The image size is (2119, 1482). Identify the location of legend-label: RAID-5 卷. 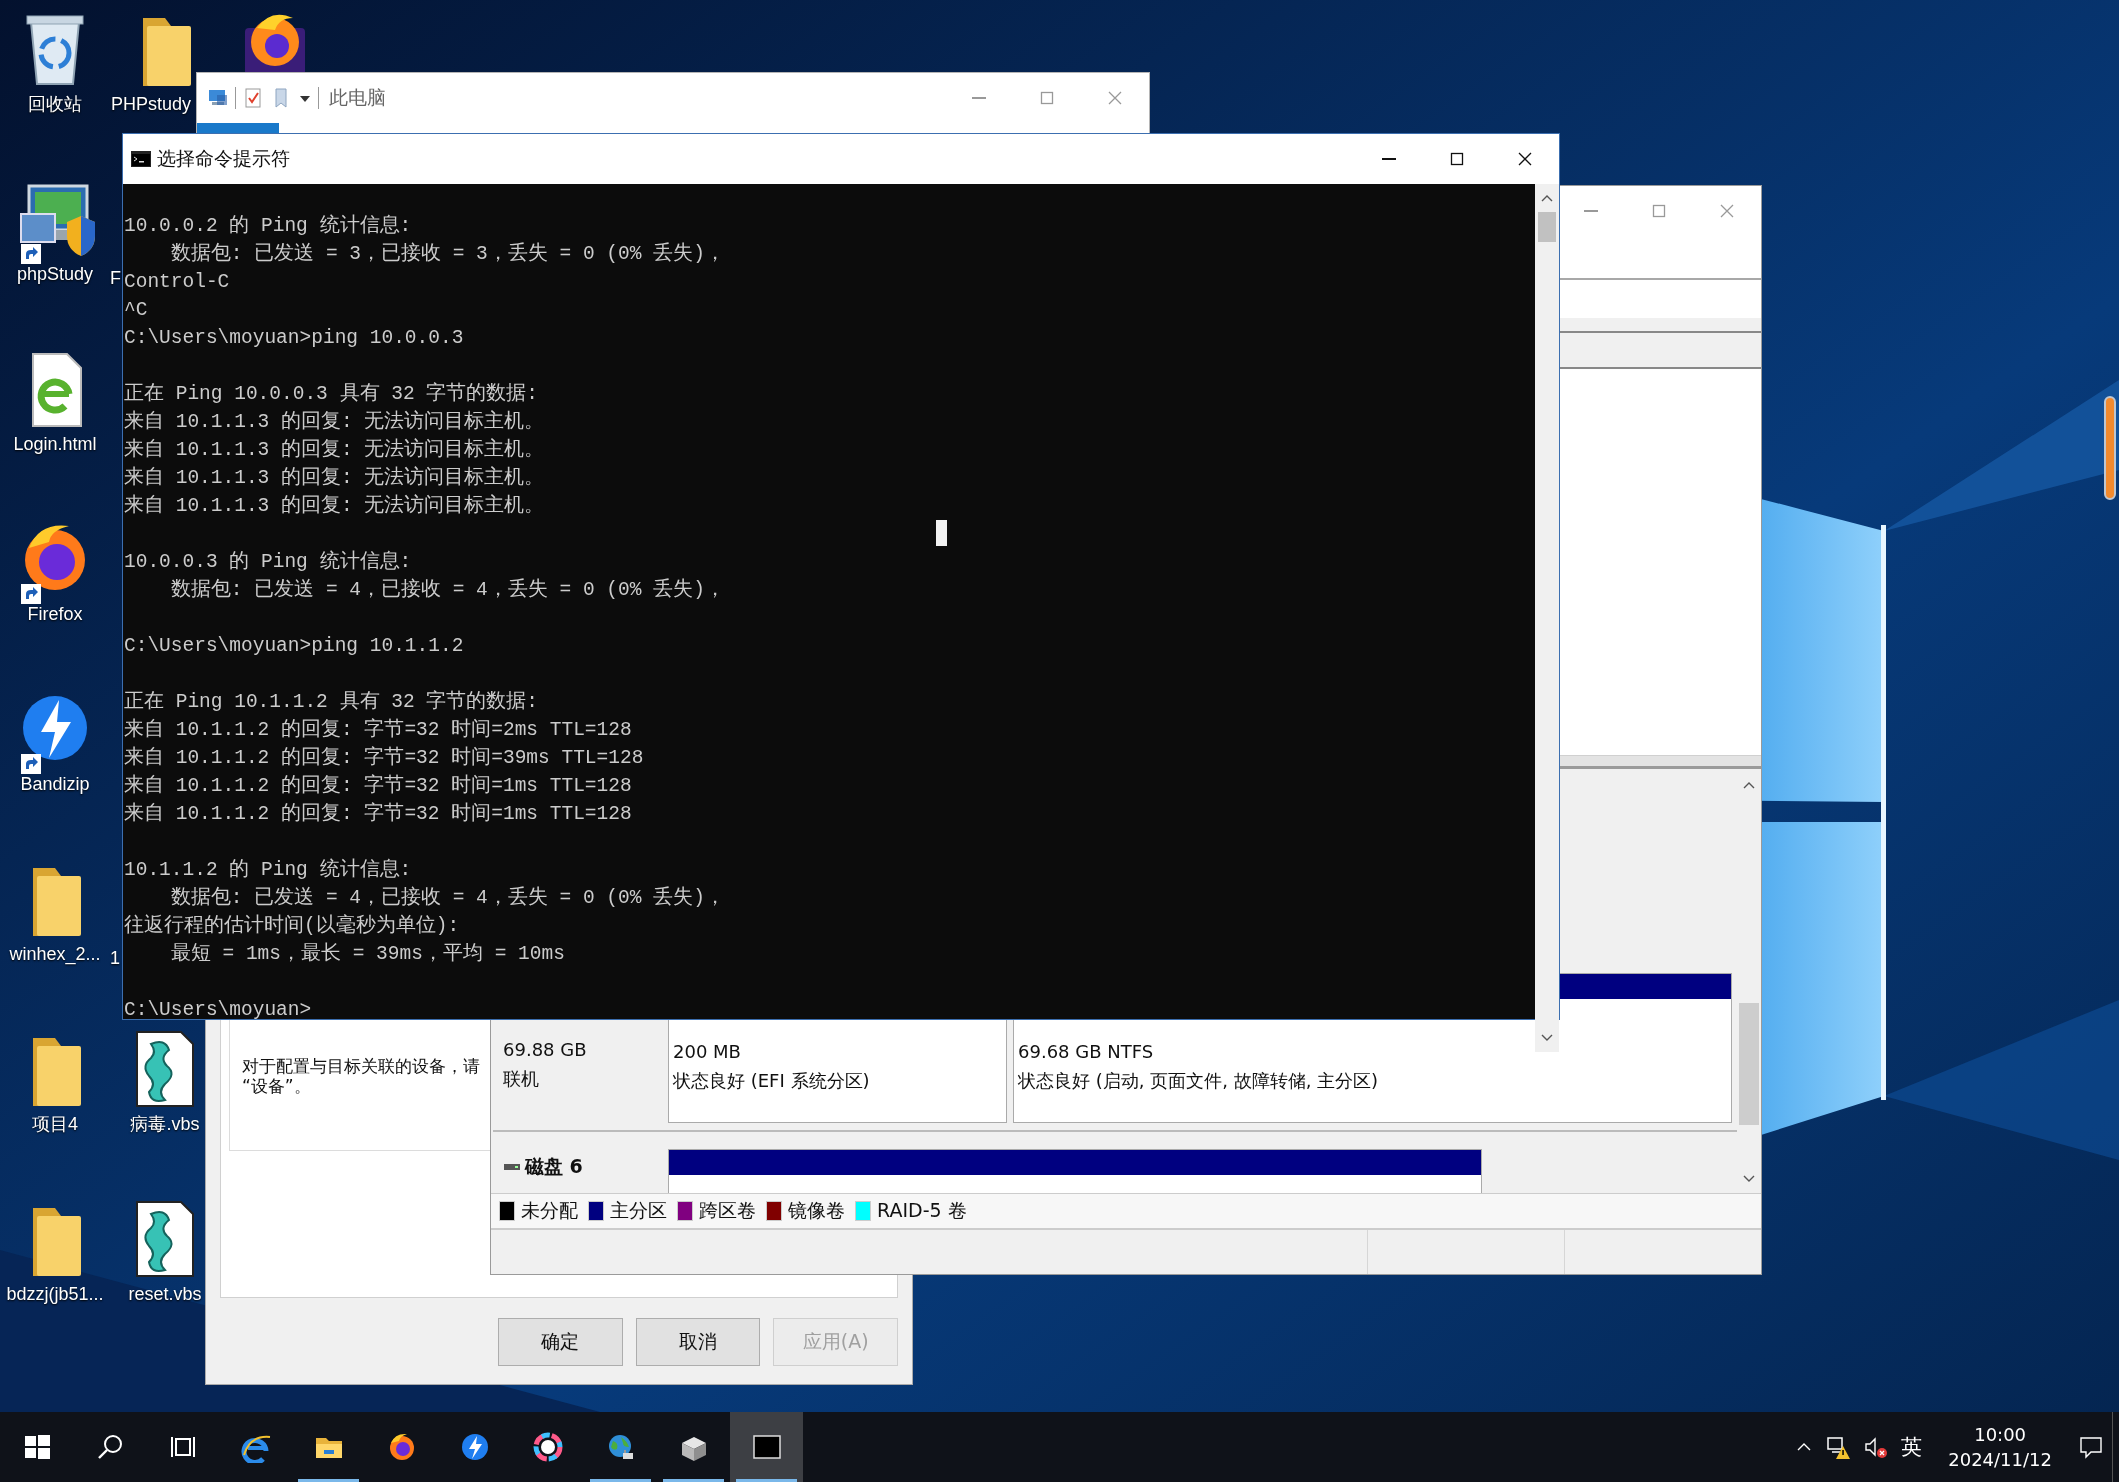
(922, 1210).